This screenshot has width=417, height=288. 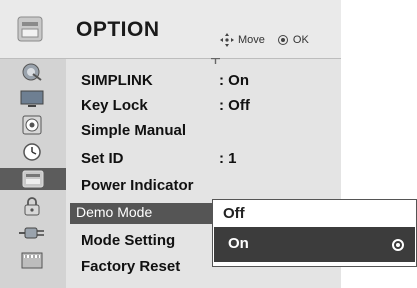 What do you see at coordinates (102, 158) in the screenshot?
I see `menu-item-set-id: Set ID` at bounding box center [102, 158].